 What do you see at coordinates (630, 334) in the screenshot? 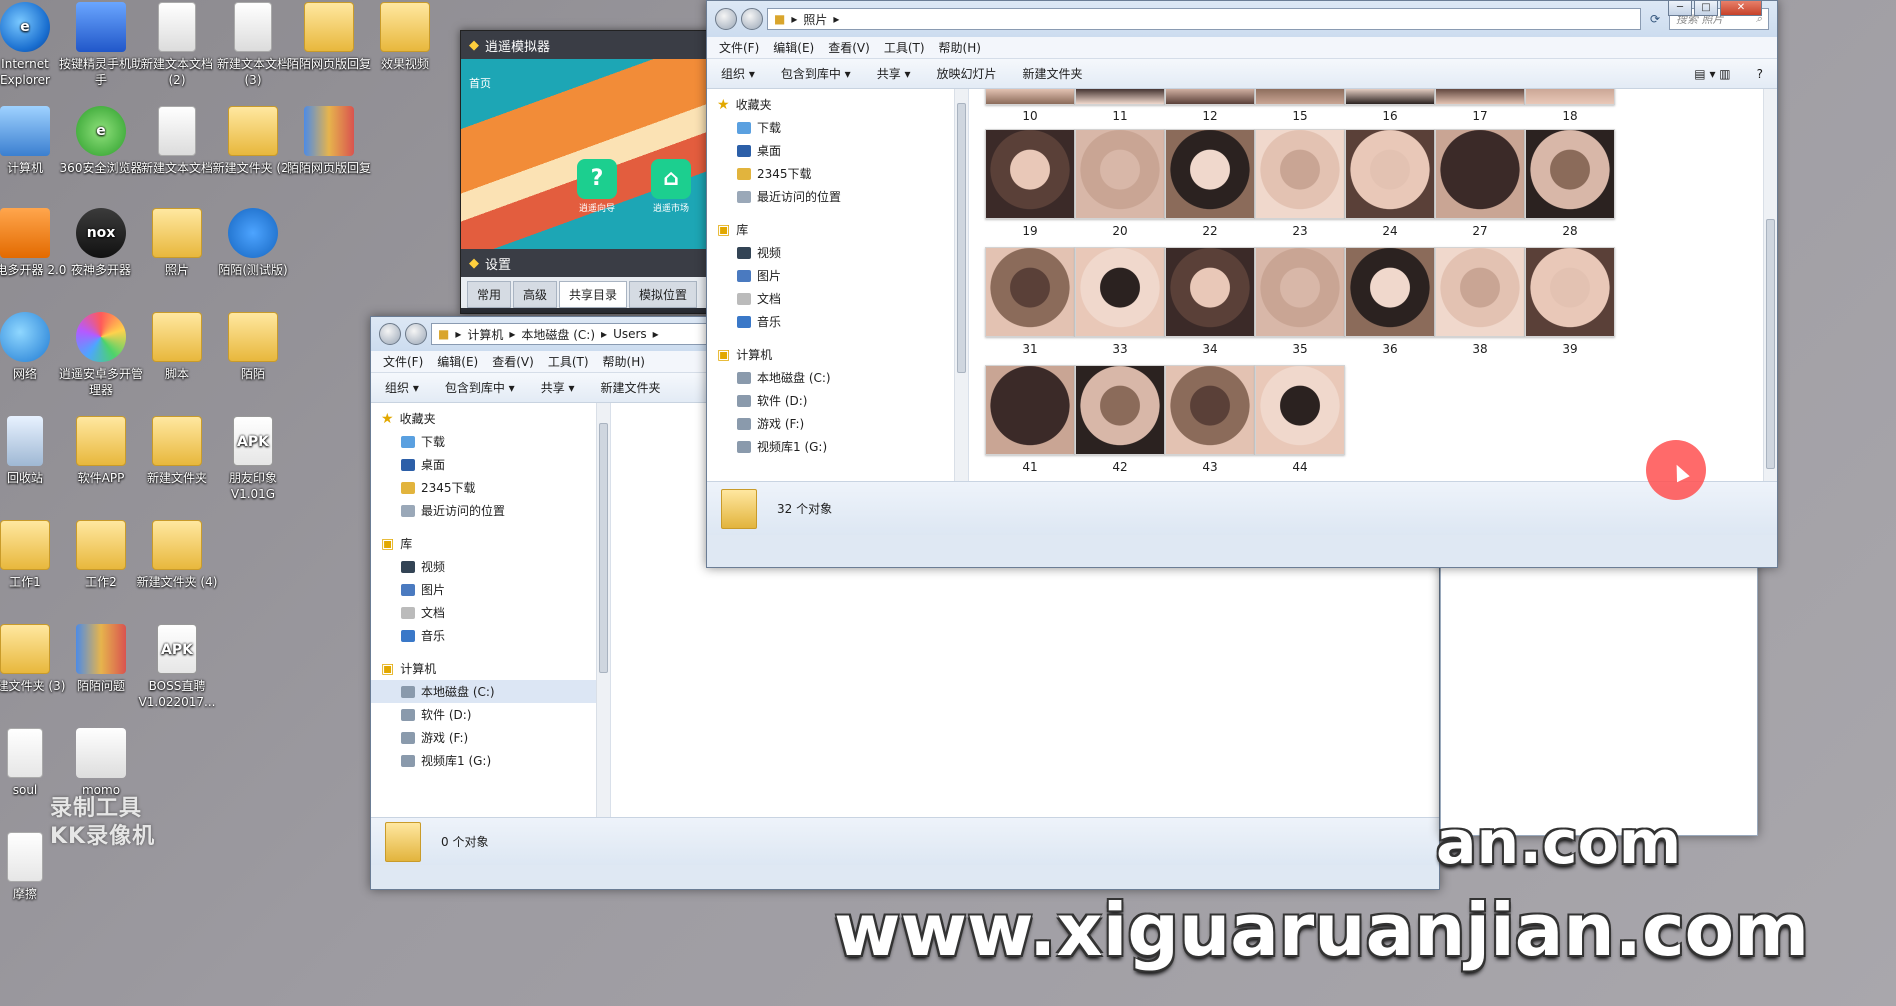
I see `breadcrumb-item: Users` at bounding box center [630, 334].